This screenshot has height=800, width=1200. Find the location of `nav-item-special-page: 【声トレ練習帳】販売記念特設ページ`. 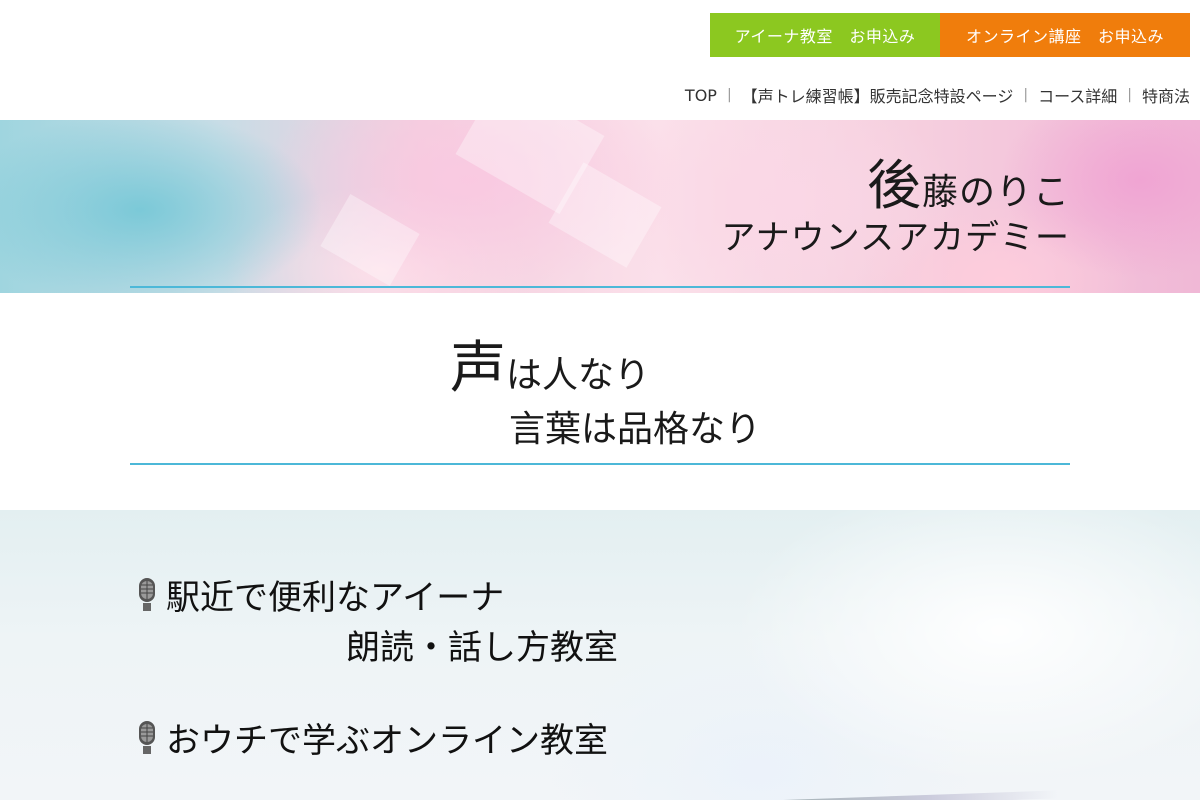

nav-item-special-page: 【声トレ練習帳】販売記念特設ページ is located at coordinates (878, 95).